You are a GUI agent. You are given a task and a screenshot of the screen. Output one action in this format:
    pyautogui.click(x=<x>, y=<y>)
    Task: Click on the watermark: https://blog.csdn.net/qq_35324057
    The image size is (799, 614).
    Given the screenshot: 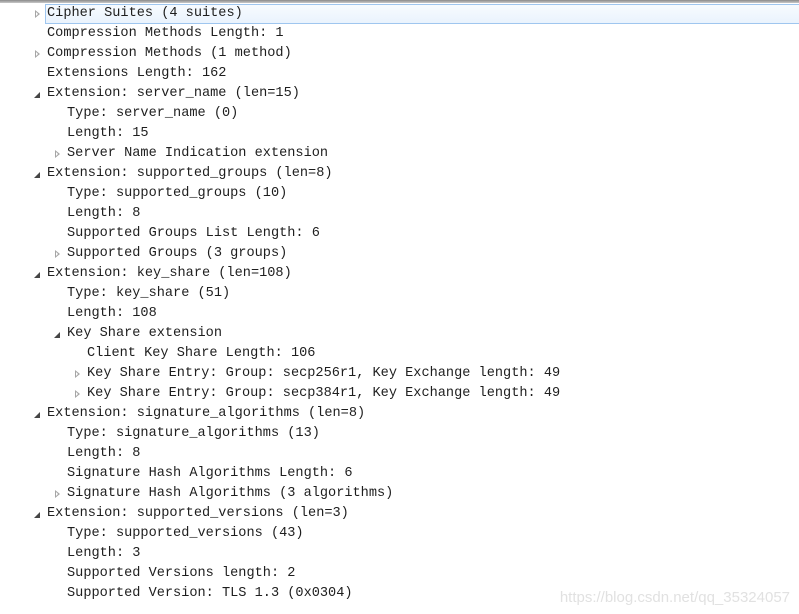 What is the action you would take?
    pyautogui.click(x=674, y=597)
    